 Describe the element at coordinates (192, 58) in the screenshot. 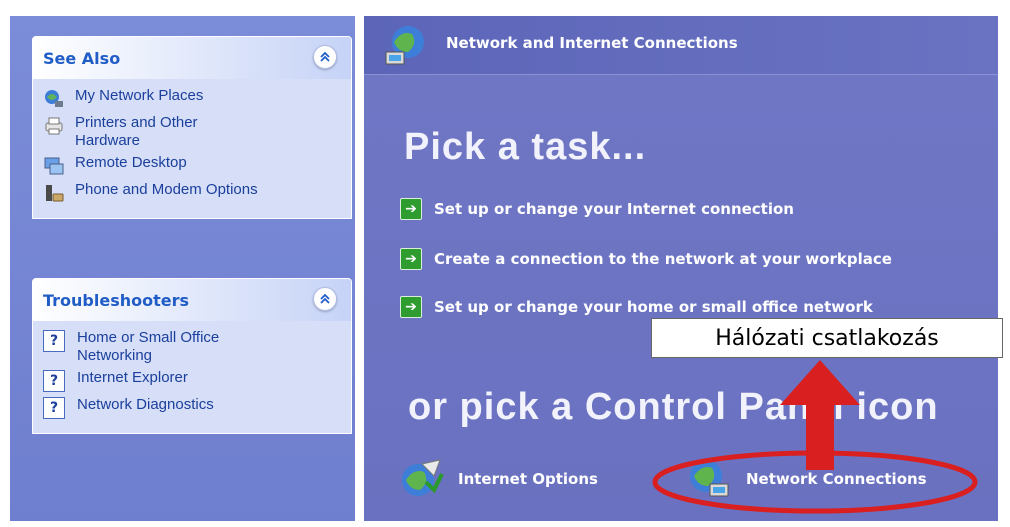

I see `see-also-header: See Also` at that location.